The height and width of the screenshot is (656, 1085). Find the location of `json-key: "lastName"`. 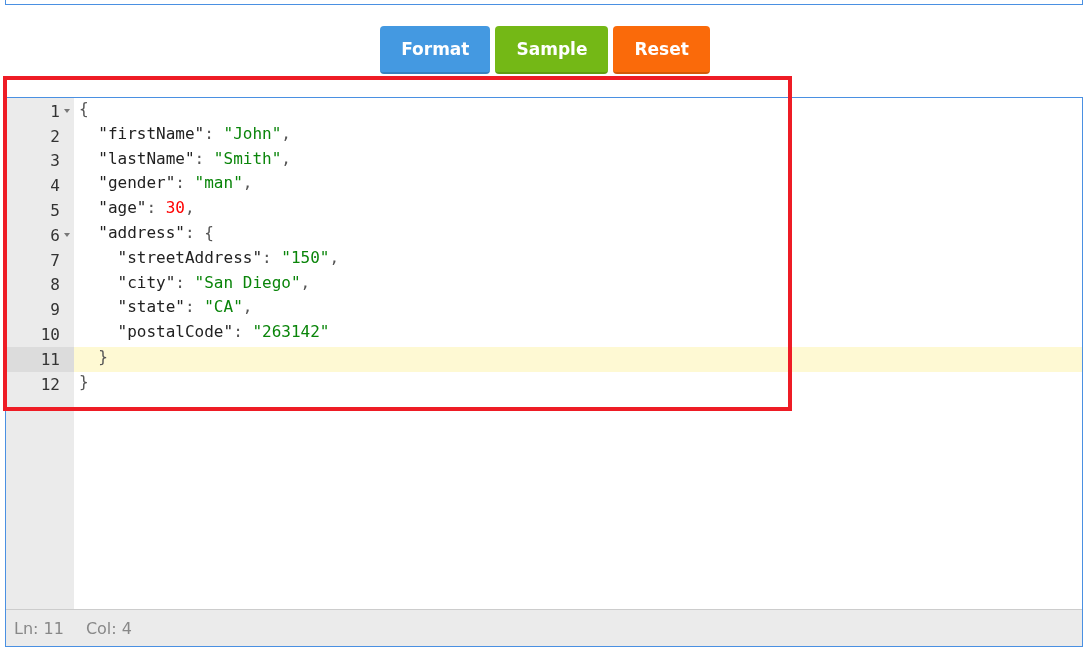

json-key: "lastName" is located at coordinates (137, 158).